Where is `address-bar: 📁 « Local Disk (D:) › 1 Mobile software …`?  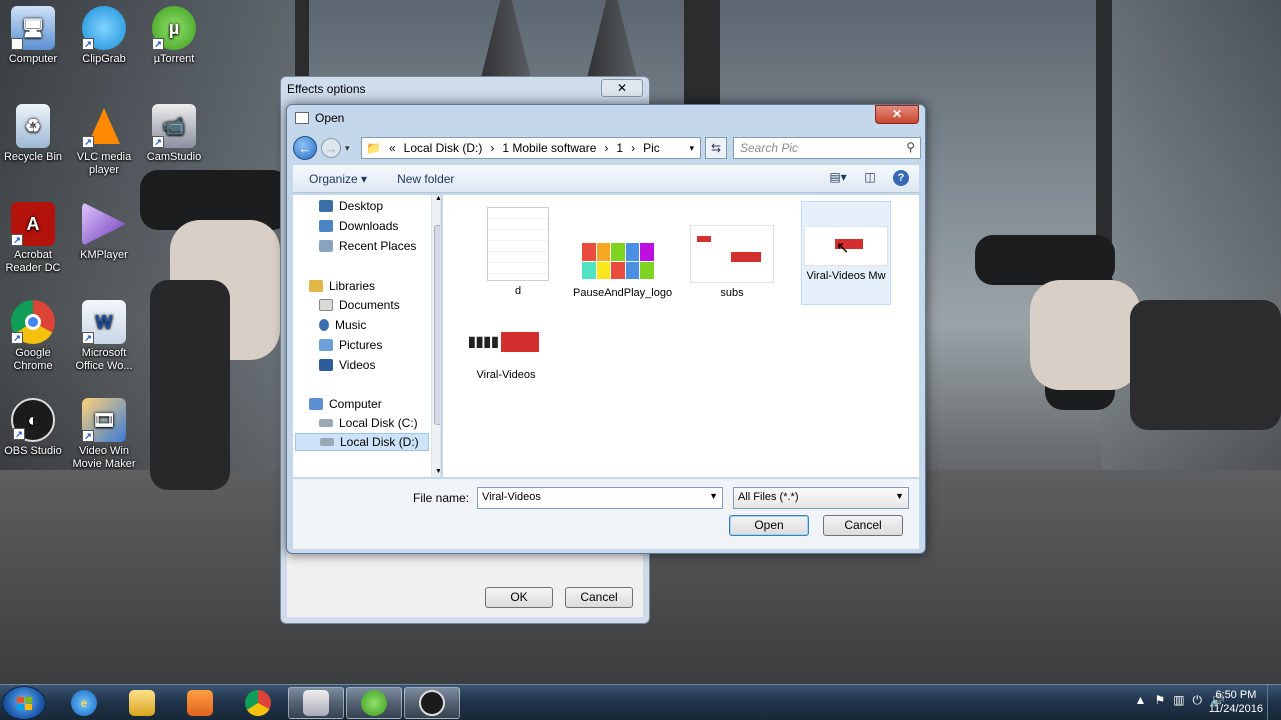
address-bar: 📁 « Local Disk (D:) › 1 Mobile software … is located at coordinates (531, 148).